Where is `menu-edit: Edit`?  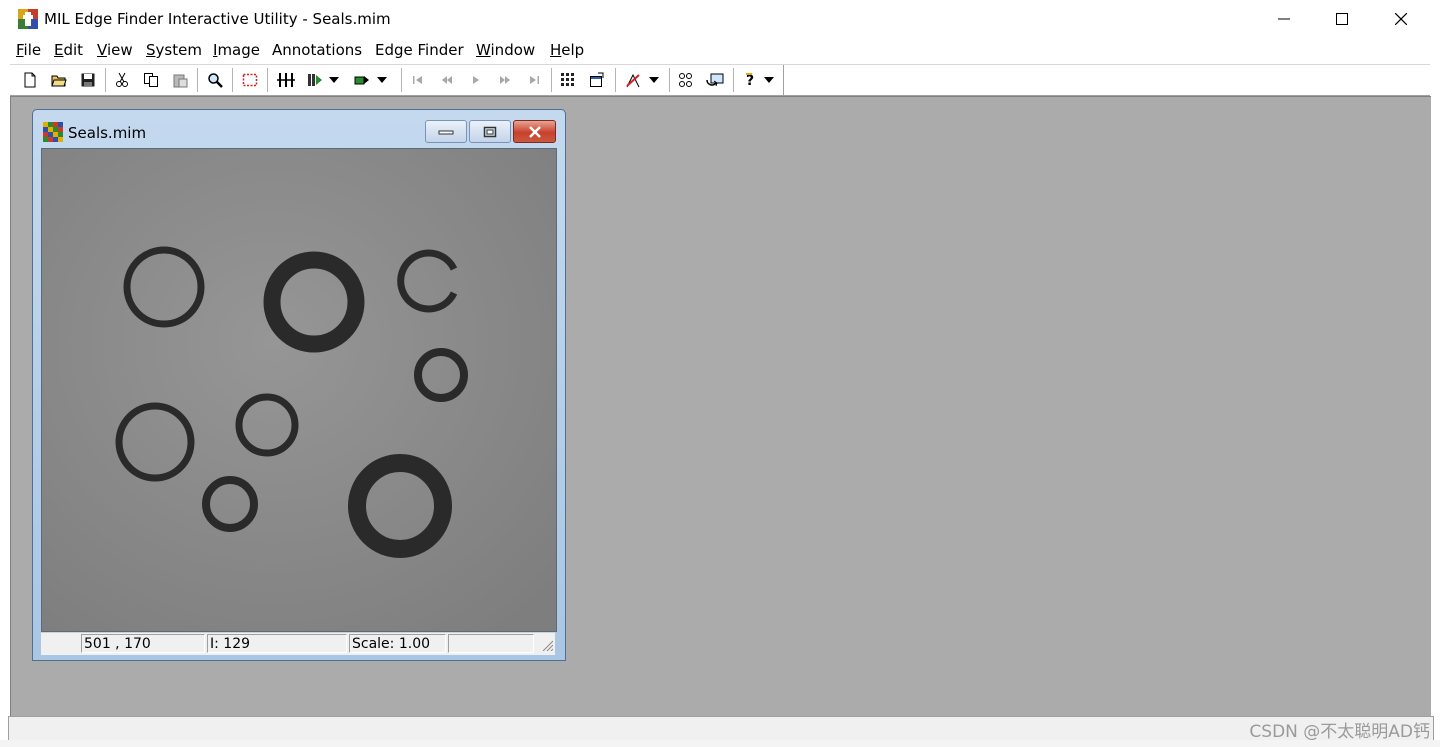
menu-edit: Edit is located at coordinates (68, 50).